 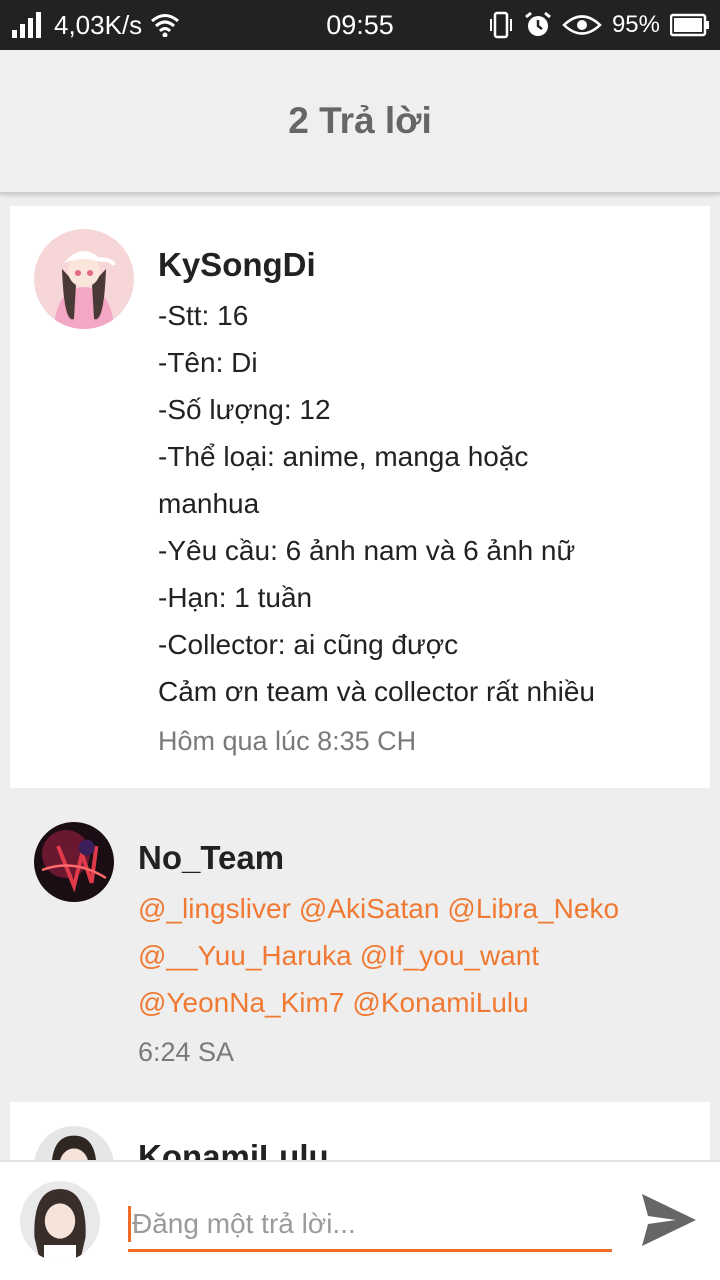 What do you see at coordinates (501, 25) in the screenshot?
I see `vibrate-icon` at bounding box center [501, 25].